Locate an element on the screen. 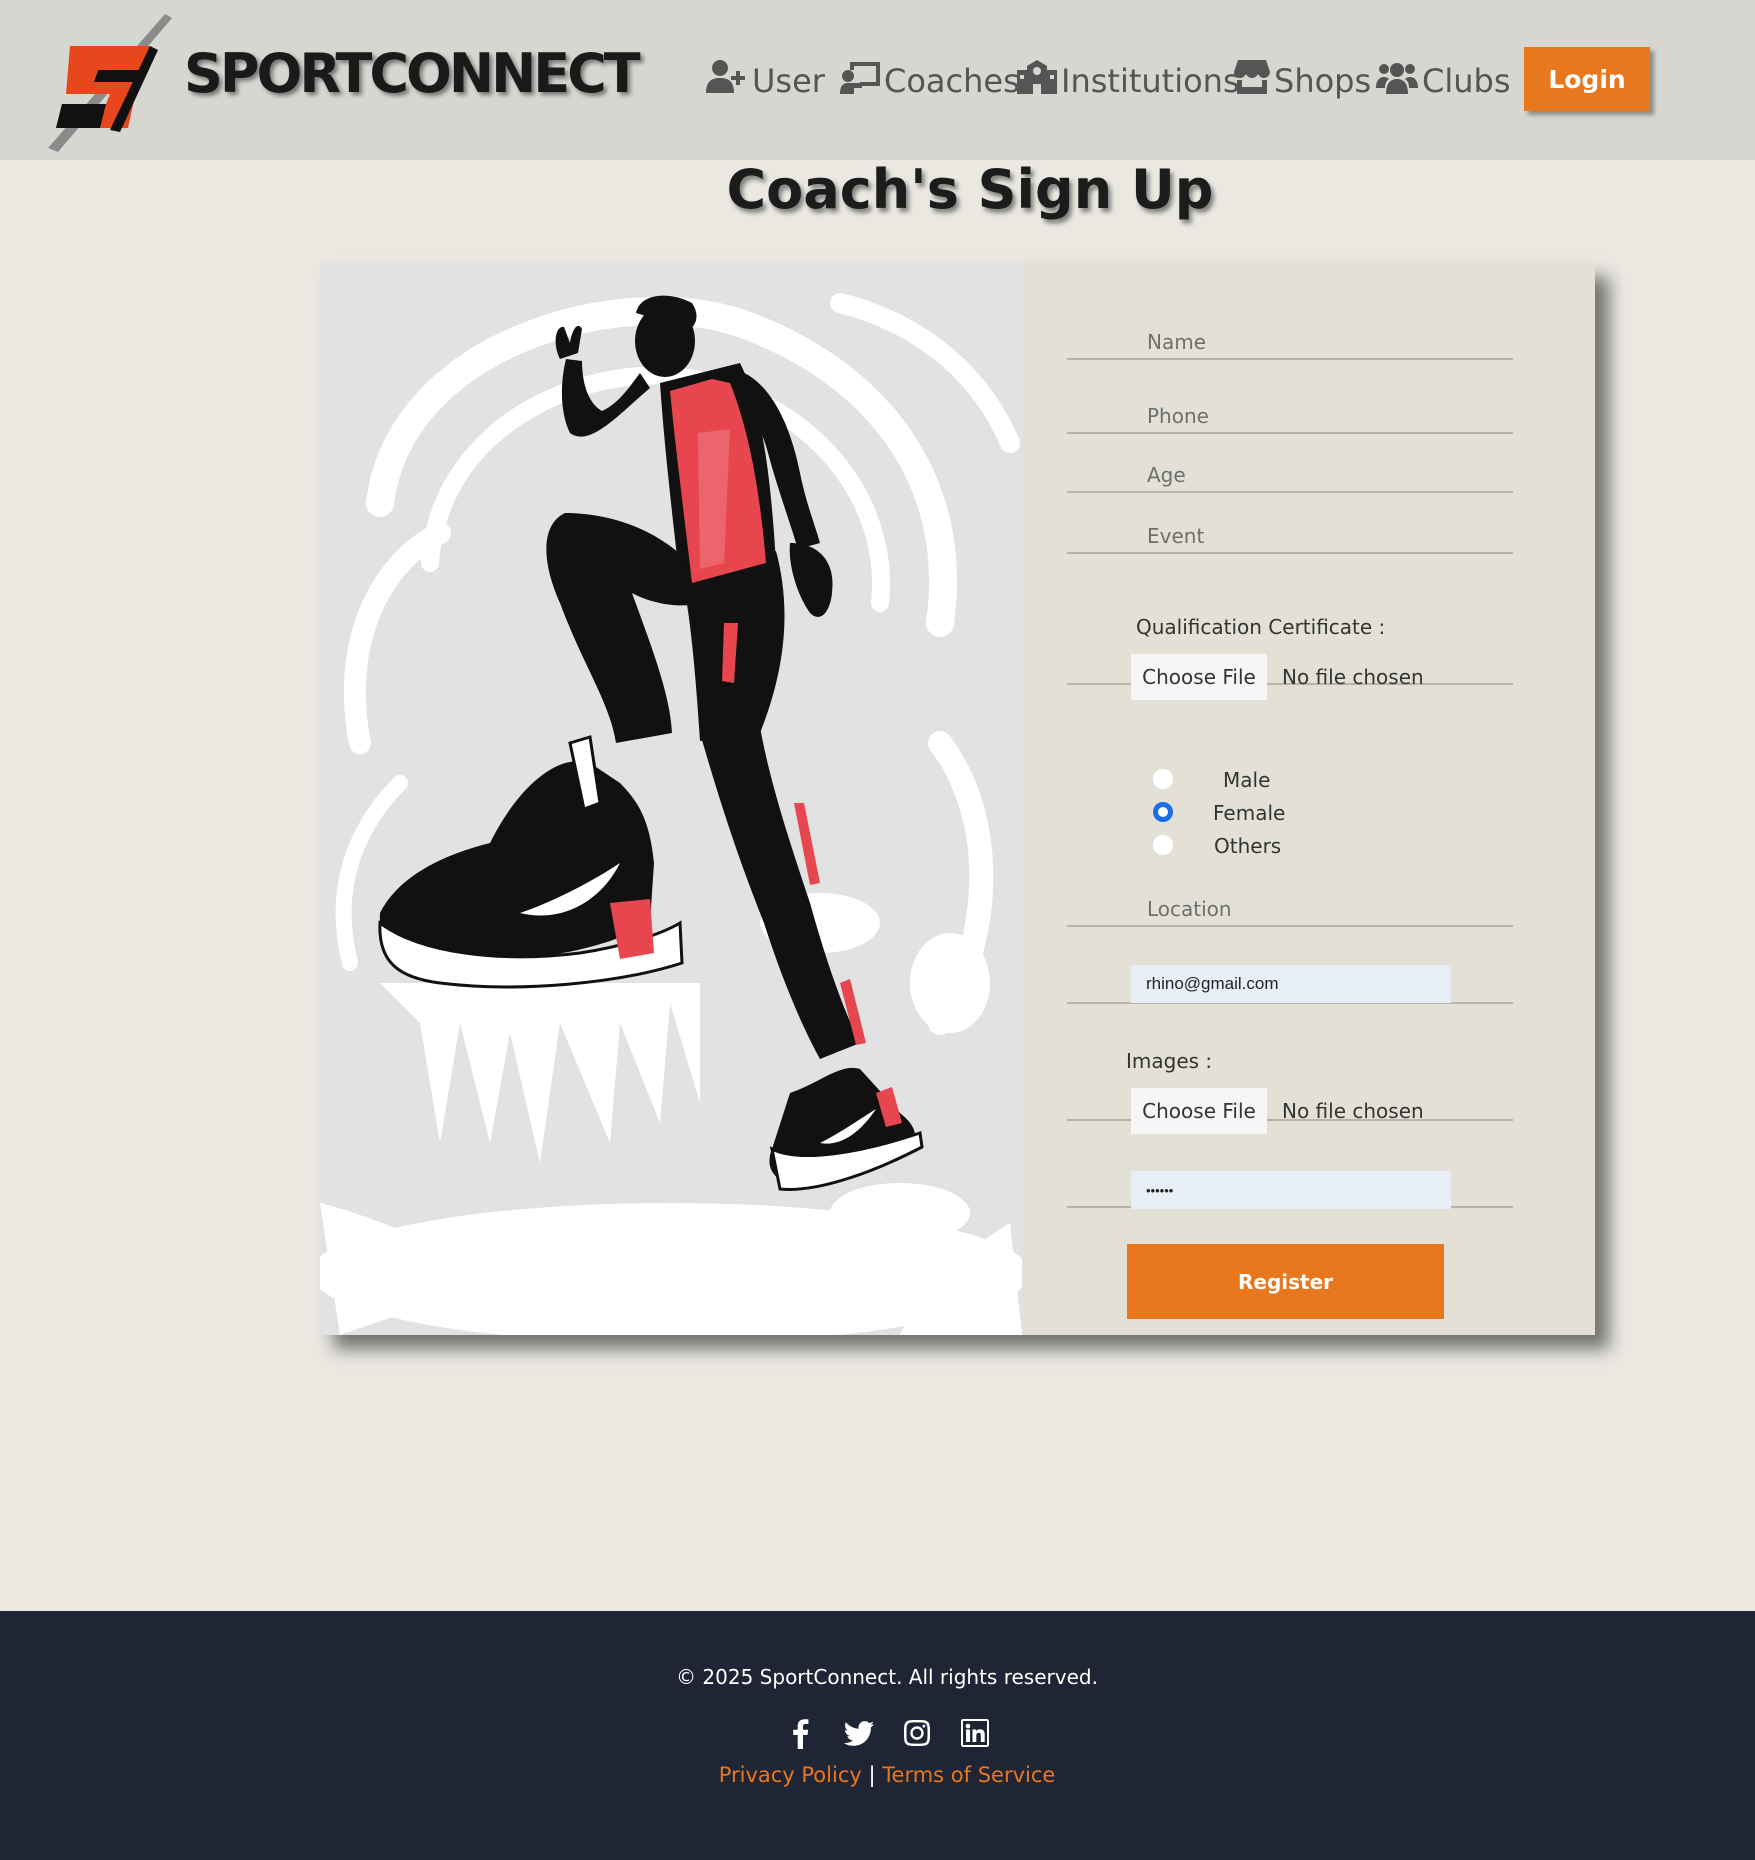 This screenshot has height=1860, width=1755. gender-female-option is located at coordinates (1163, 812).